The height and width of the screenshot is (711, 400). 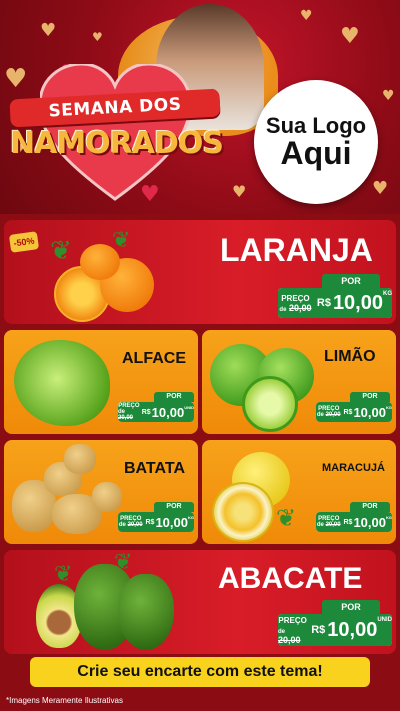 What do you see at coordinates (353, 468) in the screenshot?
I see `product-name: MARACUJÁ` at bounding box center [353, 468].